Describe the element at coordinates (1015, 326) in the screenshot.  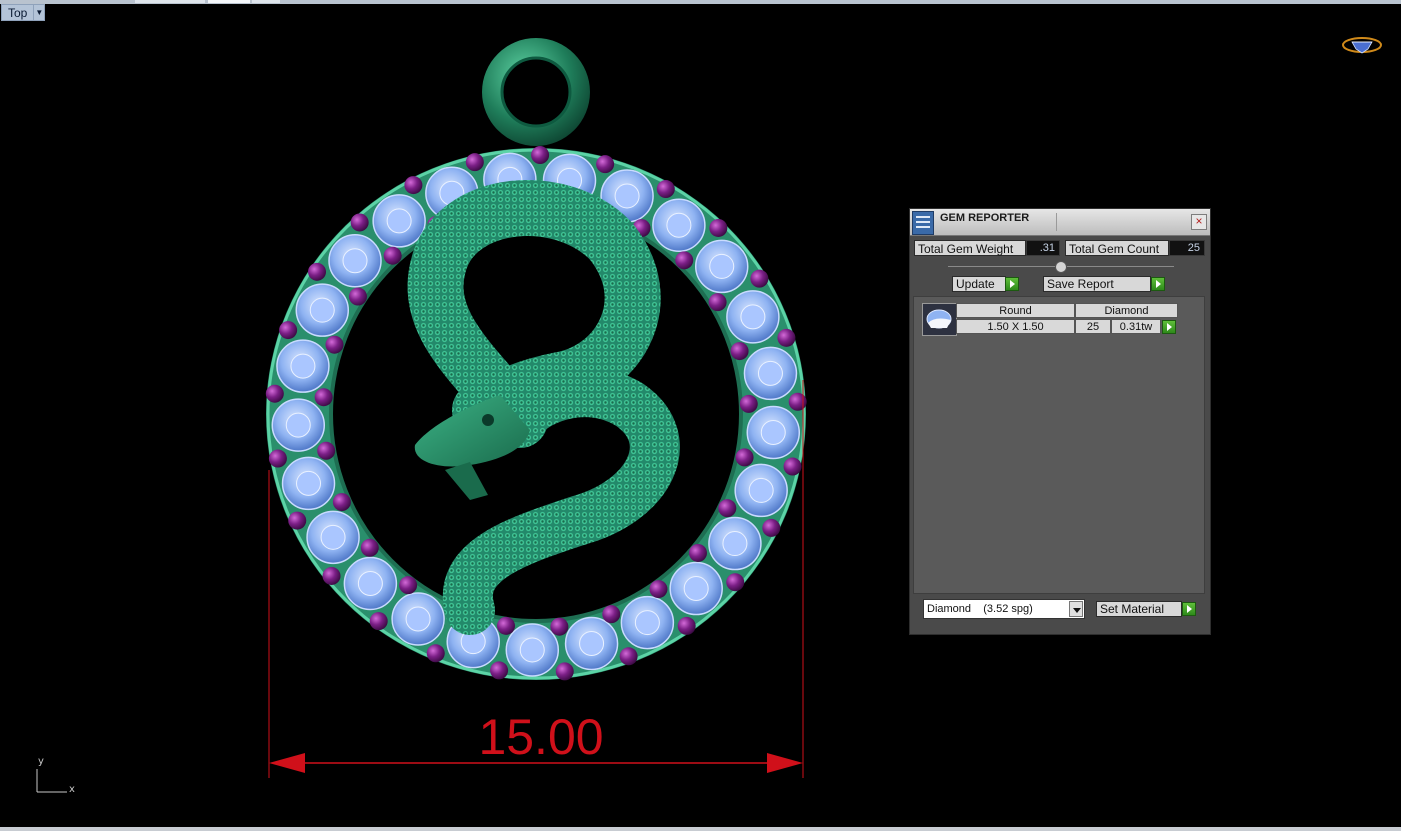
I see `gem-size: 1.50 X 1.50` at that location.